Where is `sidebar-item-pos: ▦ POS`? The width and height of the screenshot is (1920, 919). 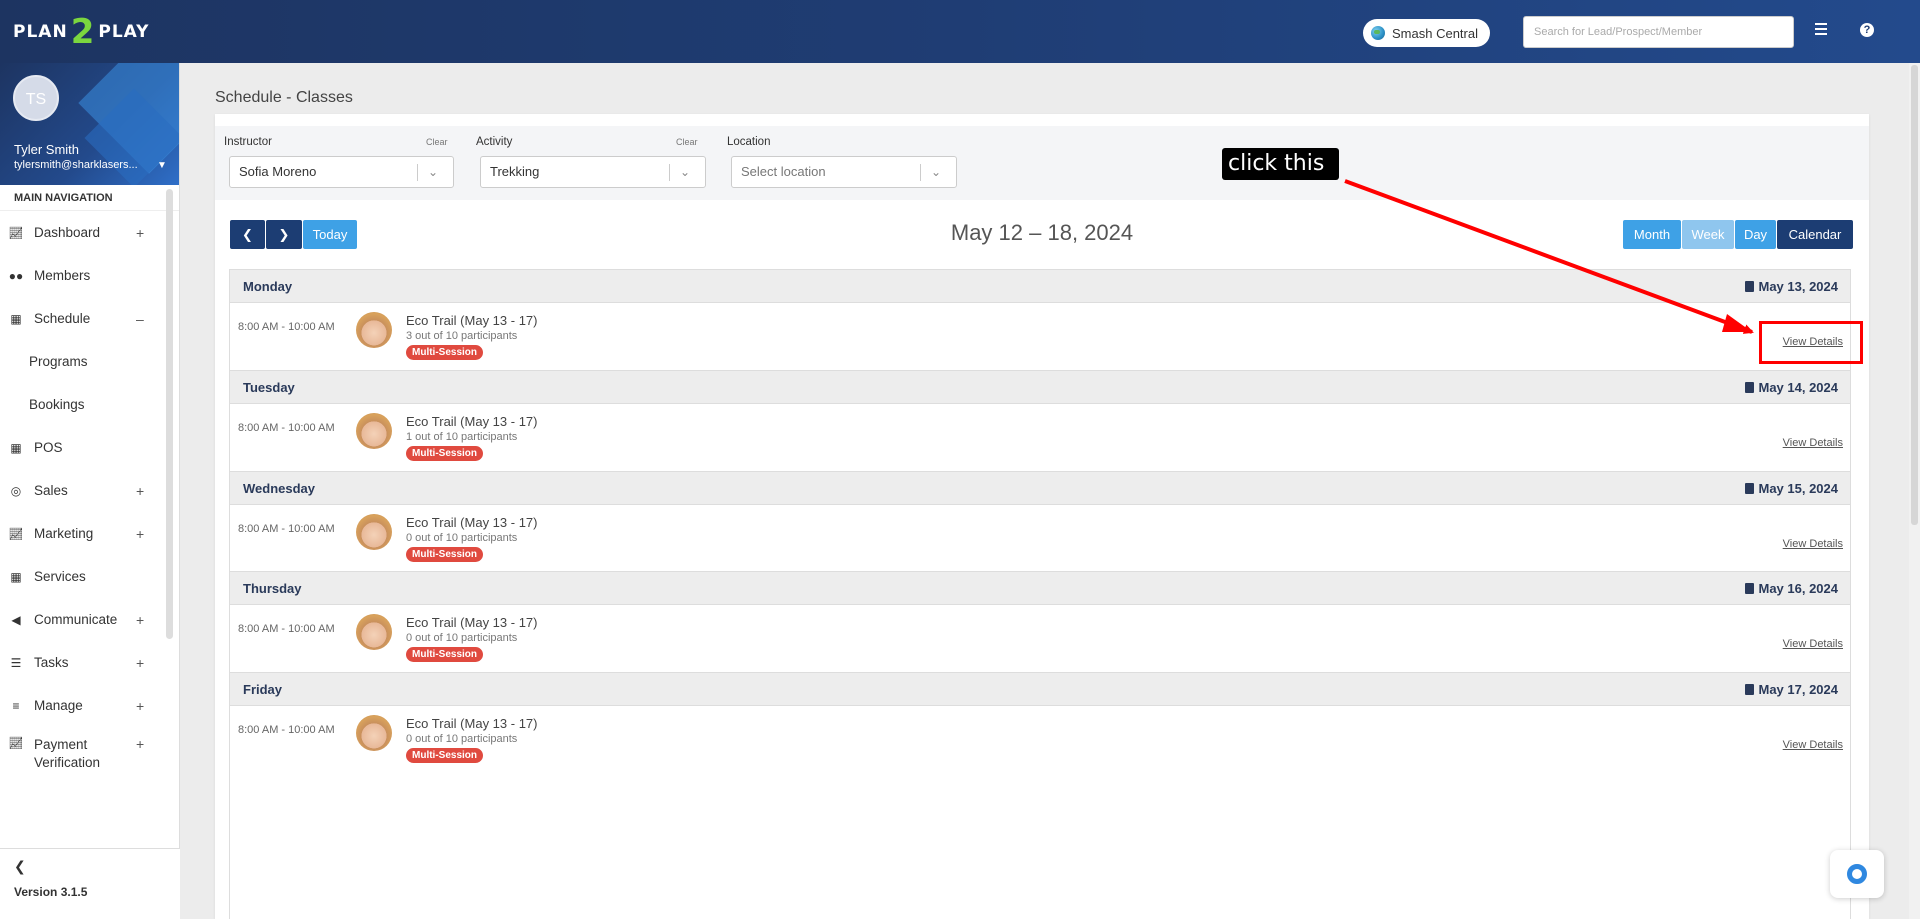 sidebar-item-pos: ▦ POS is located at coordinates (89, 447).